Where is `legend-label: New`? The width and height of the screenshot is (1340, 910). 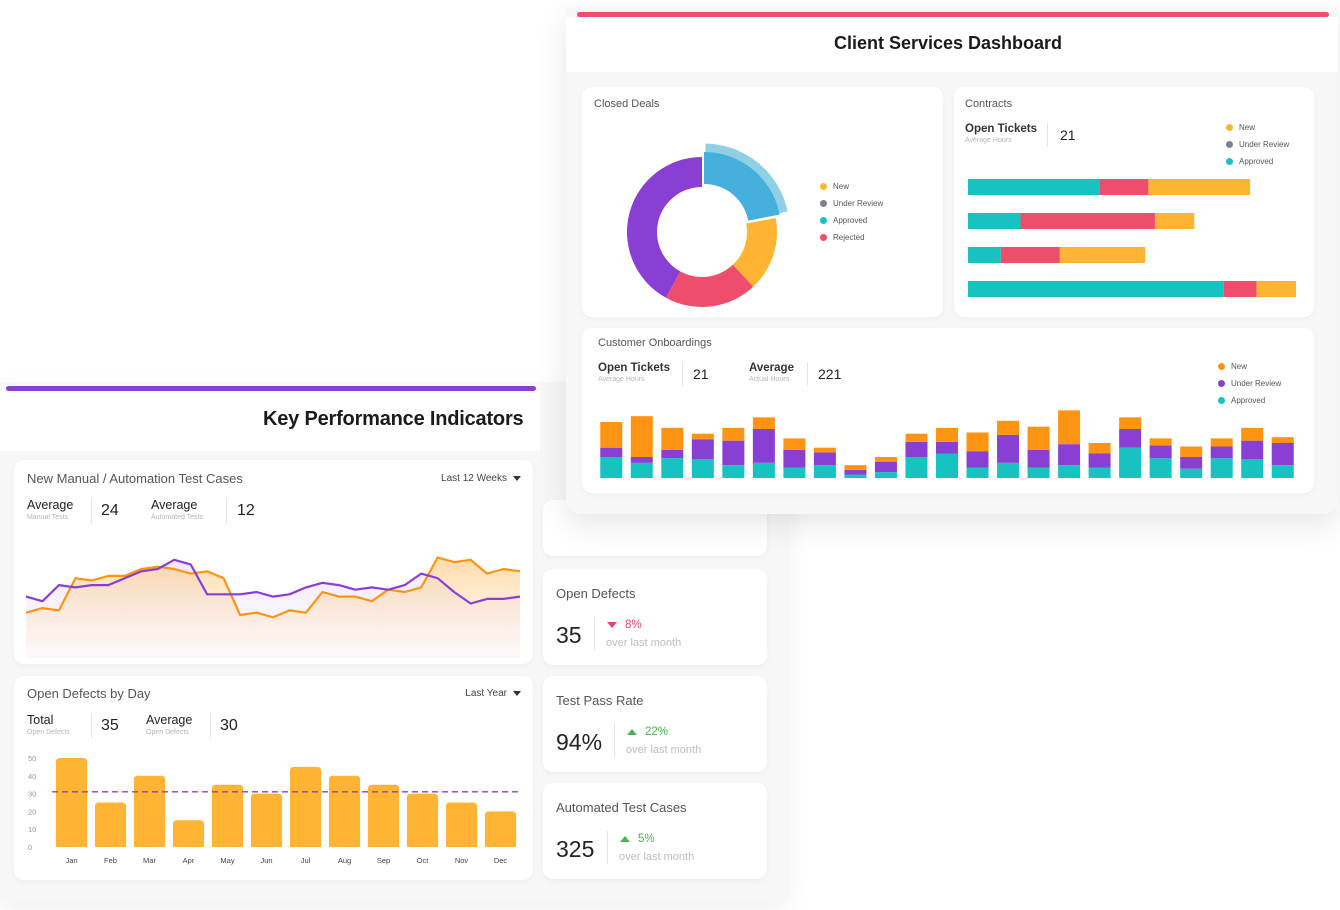 legend-label: New is located at coordinates (1239, 366).